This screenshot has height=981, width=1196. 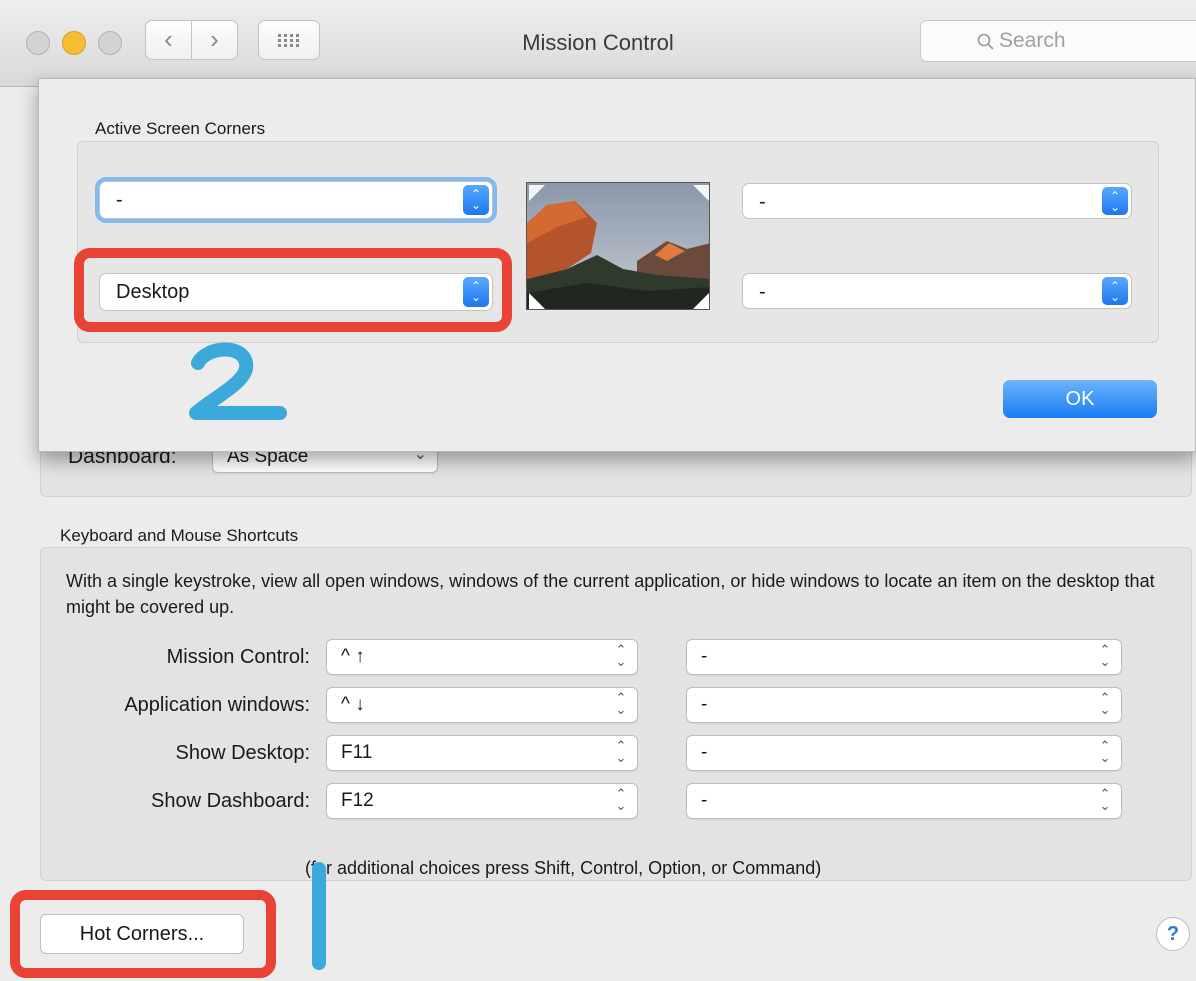 I want to click on mission-control-key-value: ^ ↑, so click(x=353, y=656).